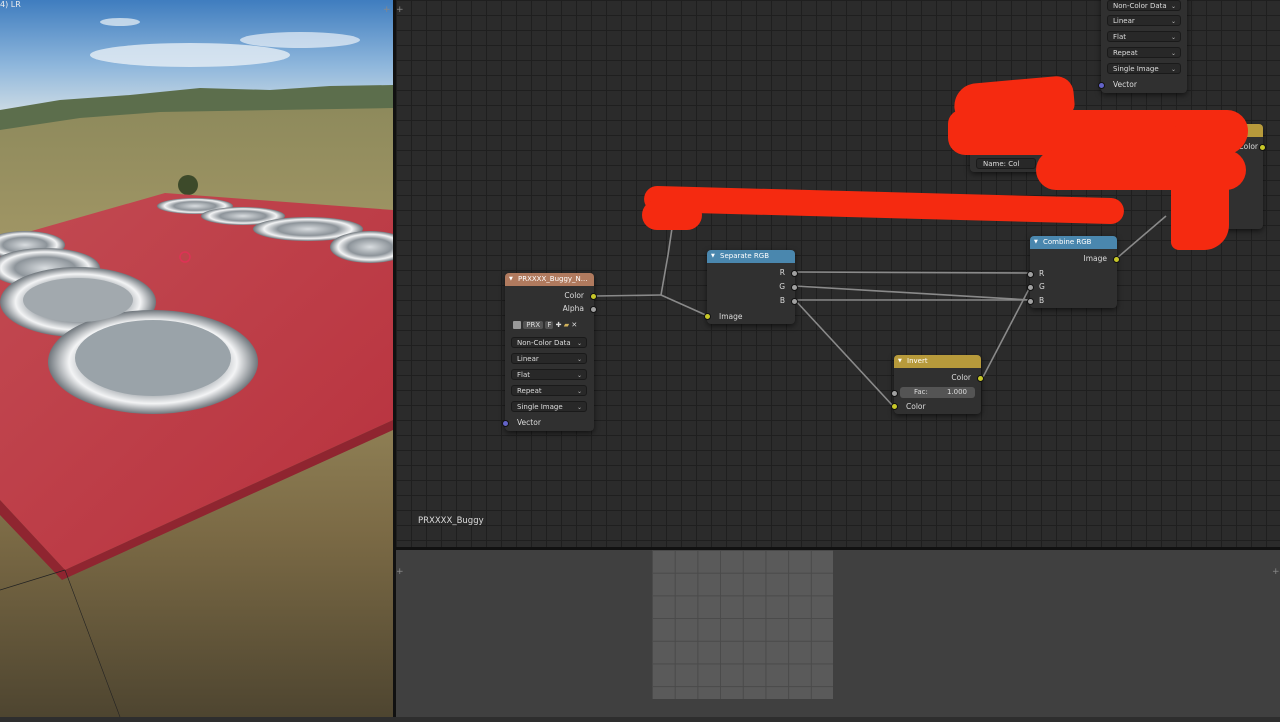 Image resolution: width=1280 pixels, height=722 pixels. Describe the element at coordinates (1042, 286) in the screenshot. I see `combine-input-g-label: G` at that location.